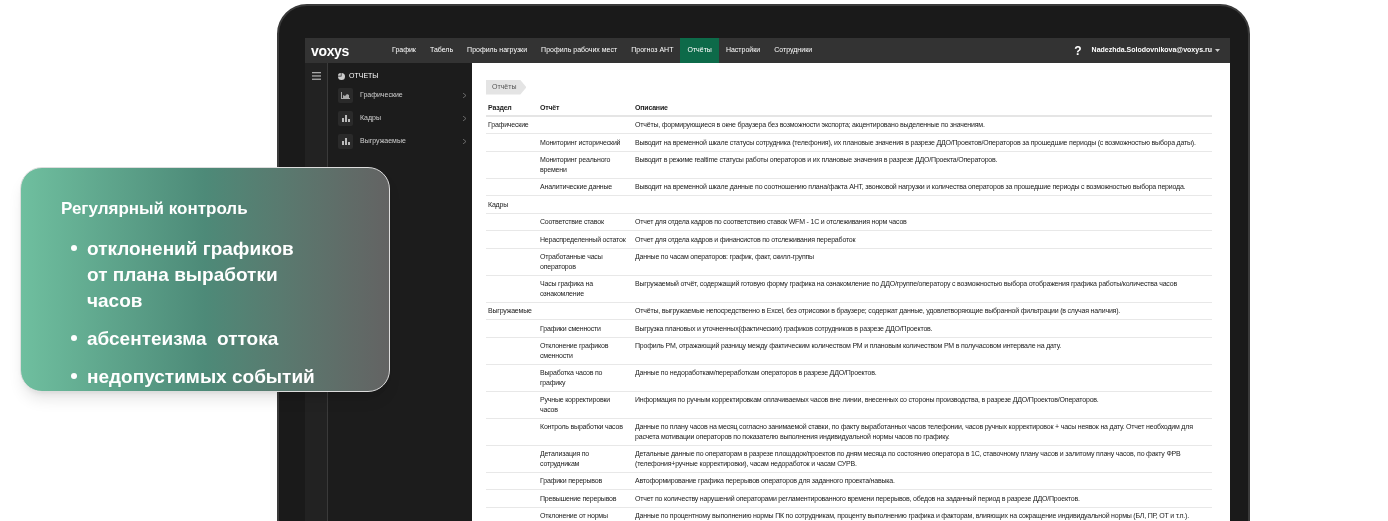 This screenshot has height=521, width=1388. What do you see at coordinates (316, 76) in the screenshot?
I see `menu-icon` at bounding box center [316, 76].